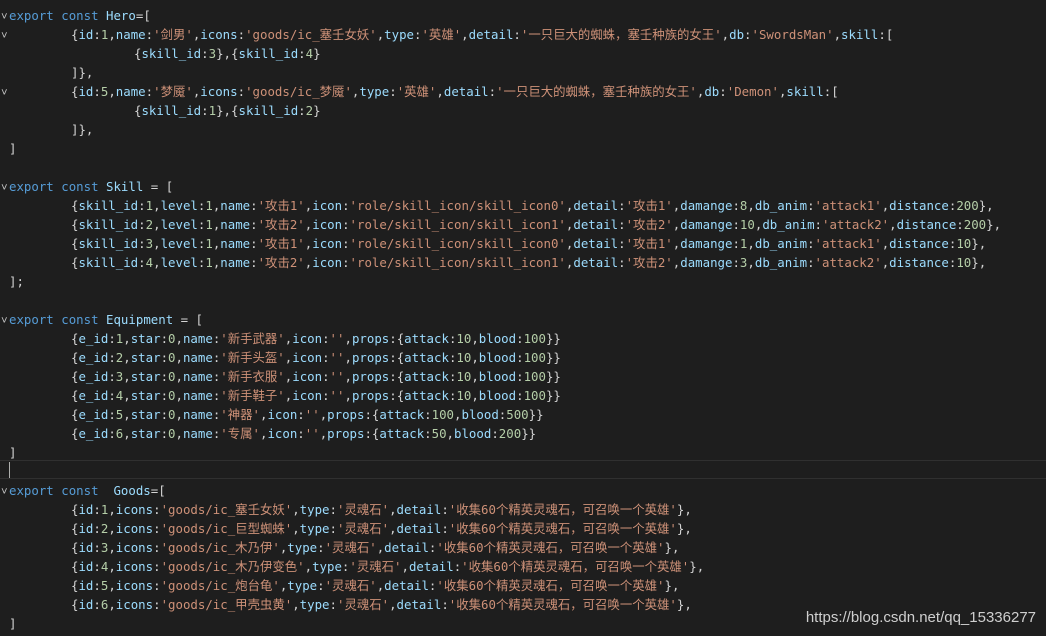 The width and height of the screenshot is (1046, 636). Describe the element at coordinates (80, 490) in the screenshot. I see `code-token: const` at that location.